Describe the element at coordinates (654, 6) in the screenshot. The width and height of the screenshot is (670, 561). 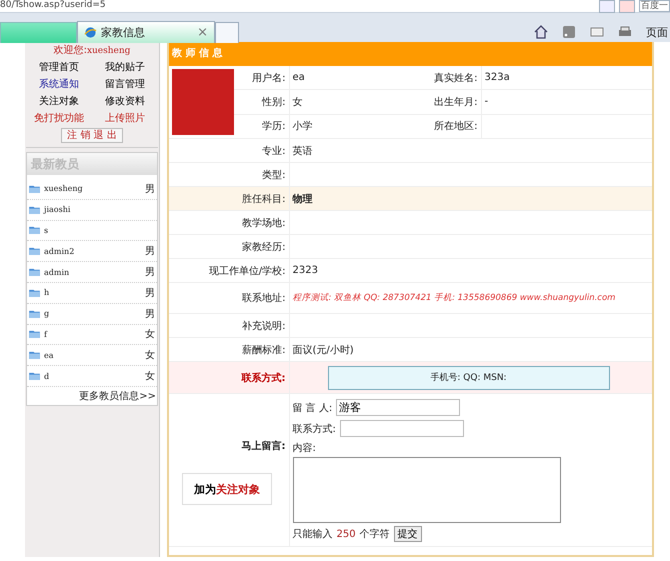
I see `search-field: 百度一` at that location.